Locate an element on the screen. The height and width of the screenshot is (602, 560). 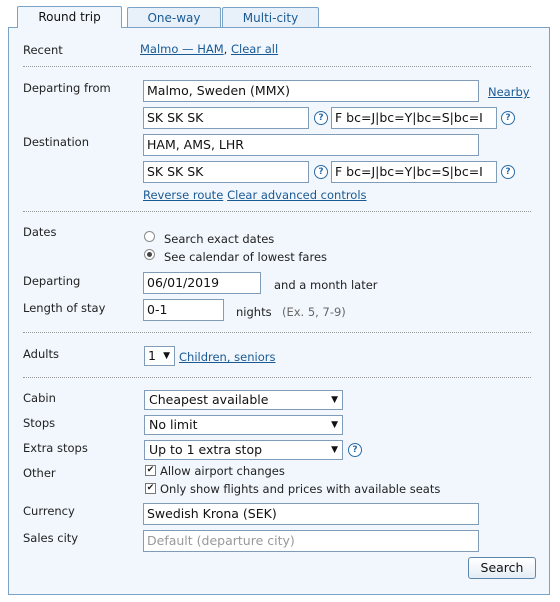
nights-label: nights is located at coordinates (254, 312).